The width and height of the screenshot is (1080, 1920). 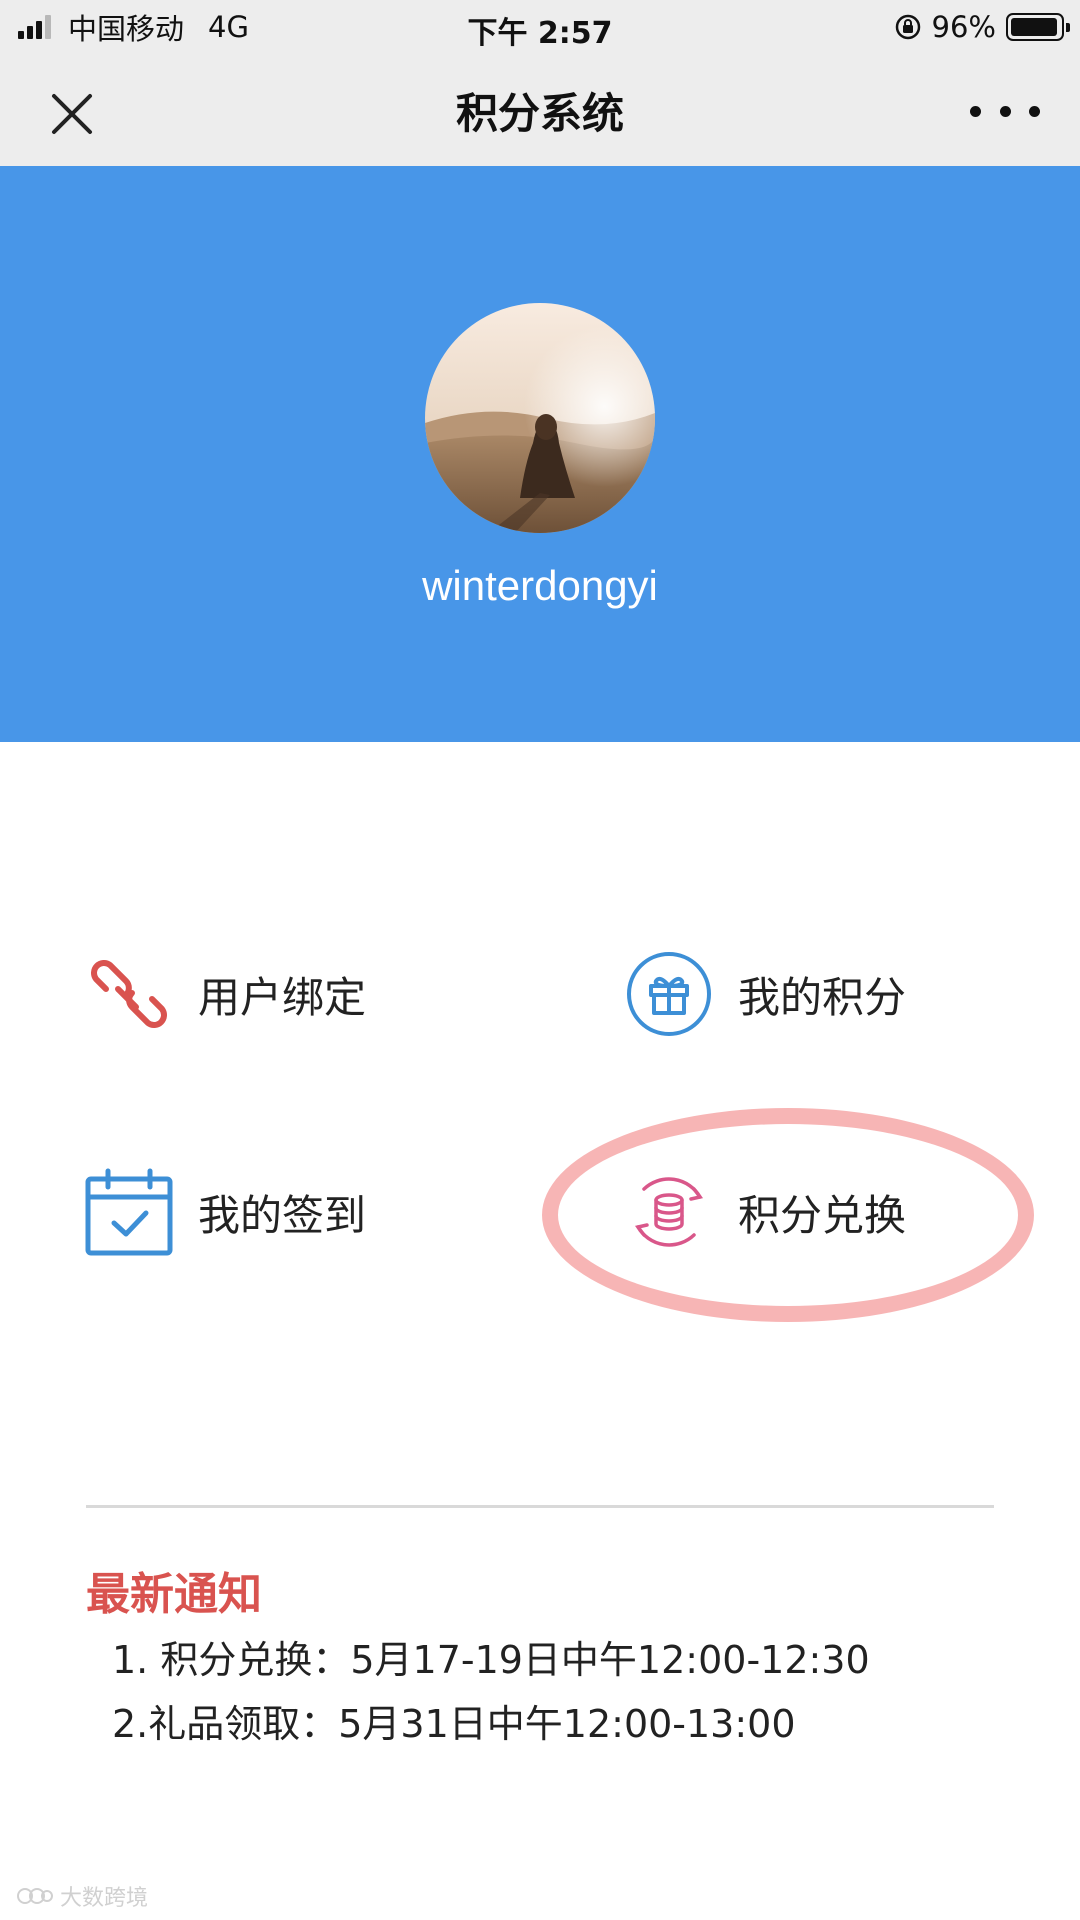 I want to click on nav-bar: 积分系统, so click(x=540, y=110).